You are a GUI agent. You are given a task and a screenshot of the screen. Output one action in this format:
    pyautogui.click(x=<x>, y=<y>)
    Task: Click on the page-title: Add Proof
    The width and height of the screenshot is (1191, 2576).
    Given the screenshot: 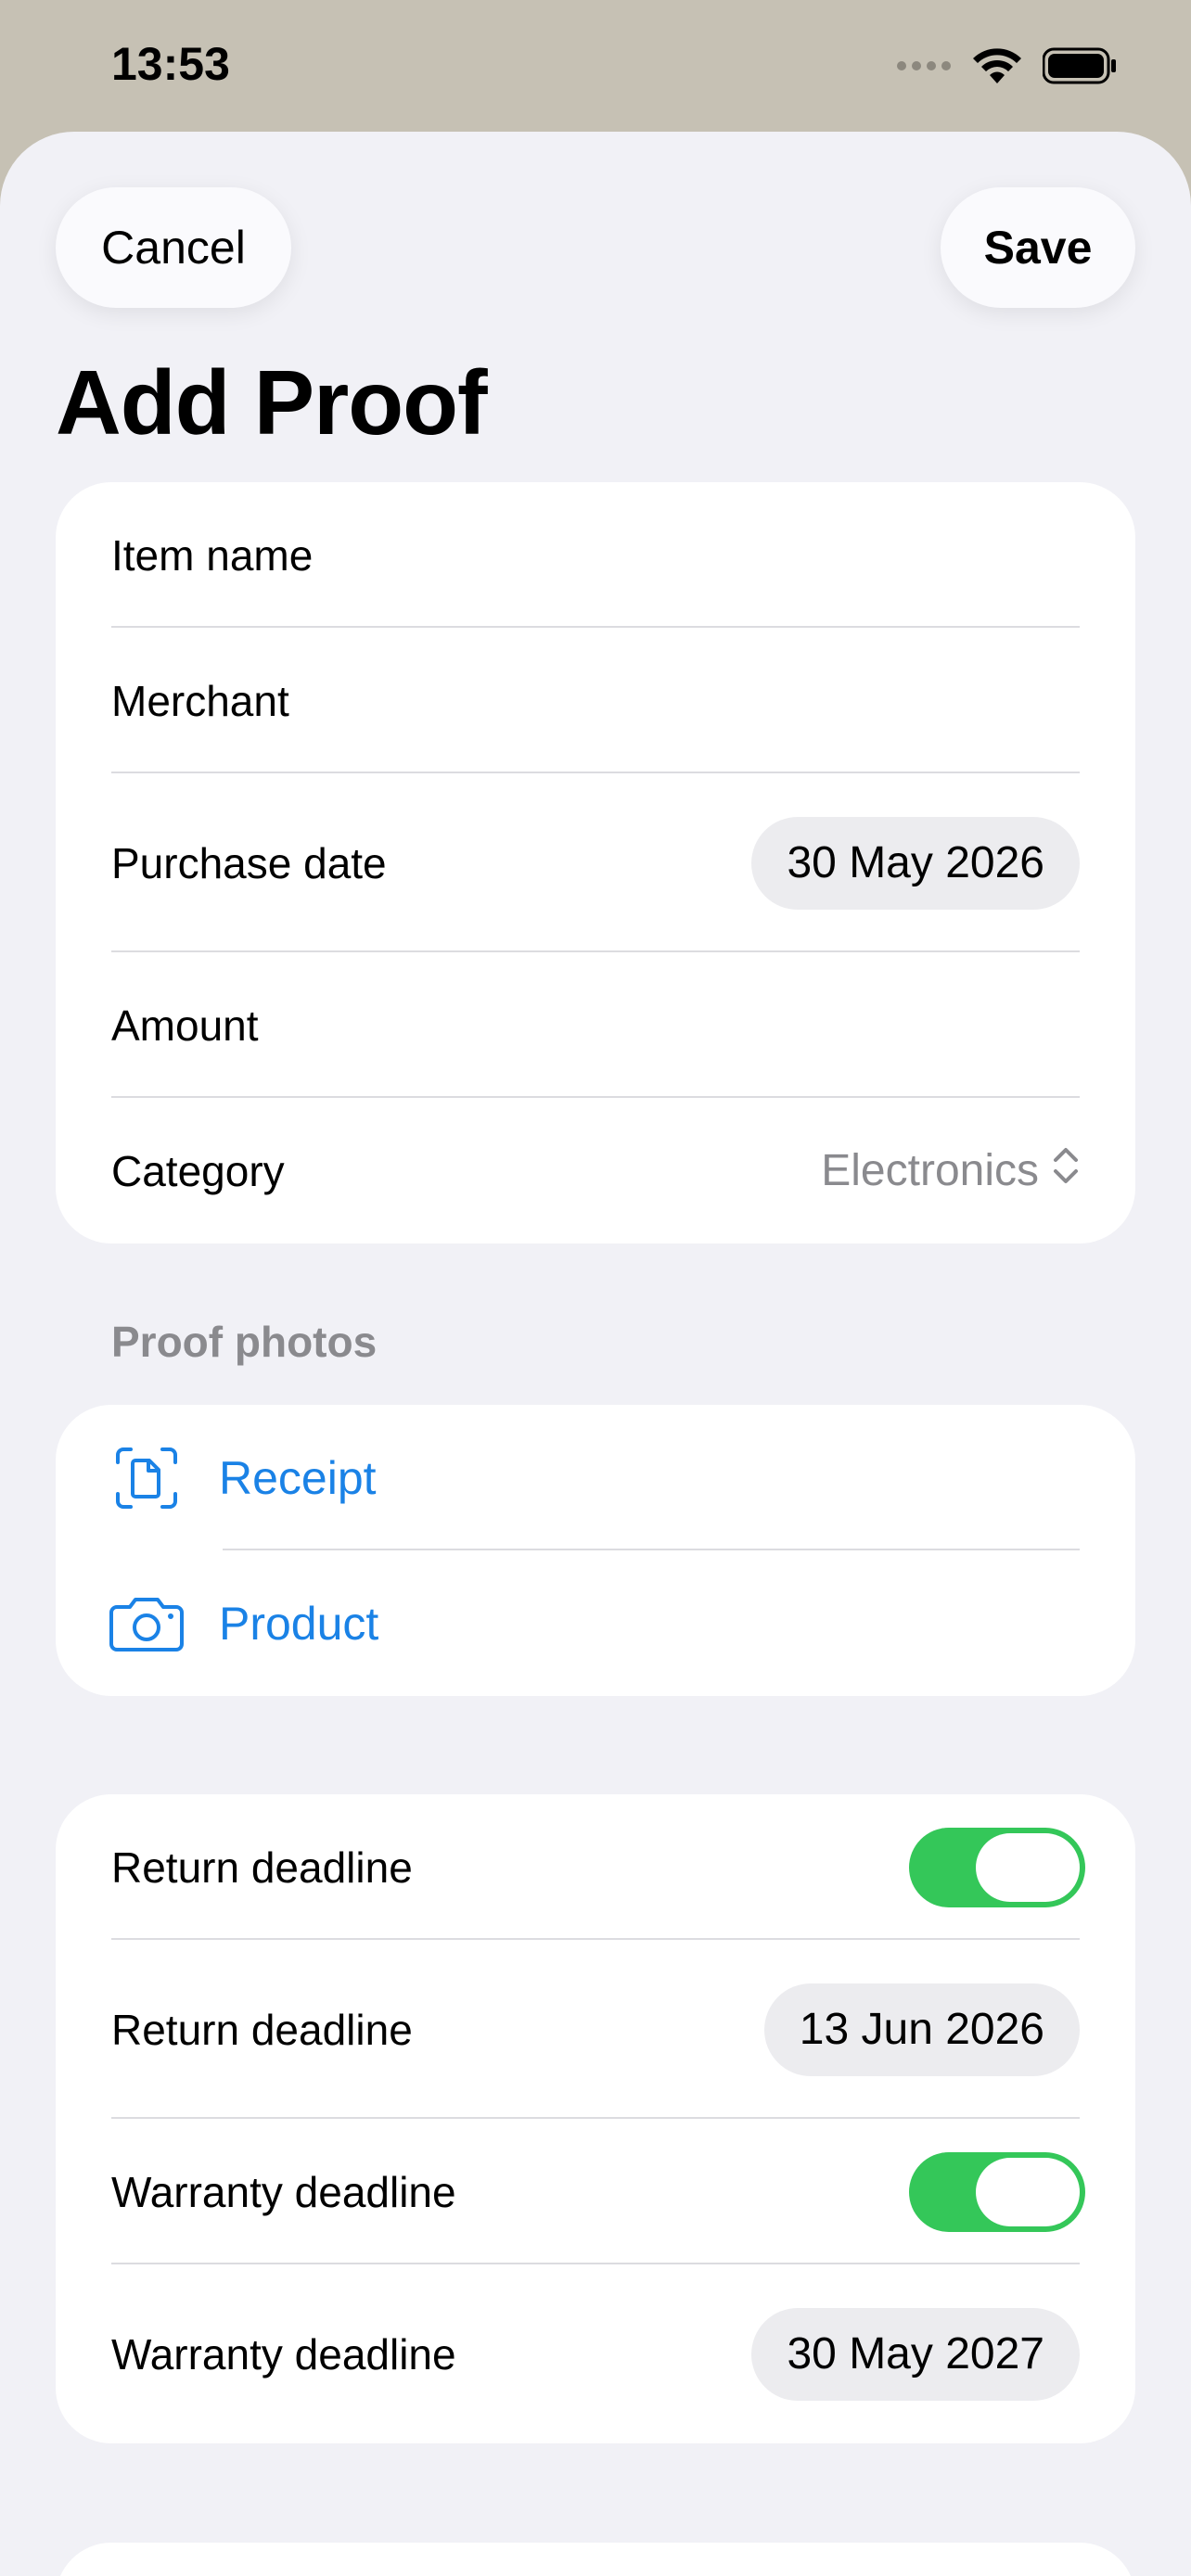 What is the action you would take?
    pyautogui.click(x=272, y=402)
    